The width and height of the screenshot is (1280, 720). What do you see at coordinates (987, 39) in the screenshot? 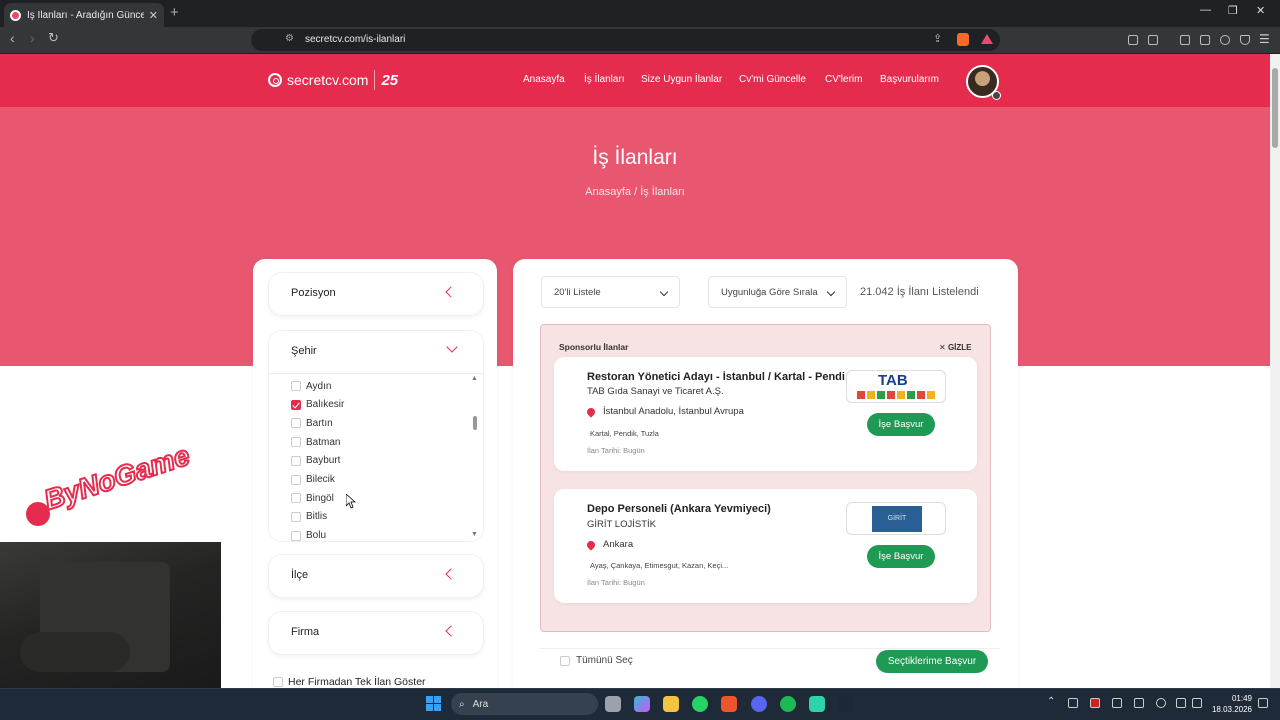
I see `brave-rewards-icon` at bounding box center [987, 39].